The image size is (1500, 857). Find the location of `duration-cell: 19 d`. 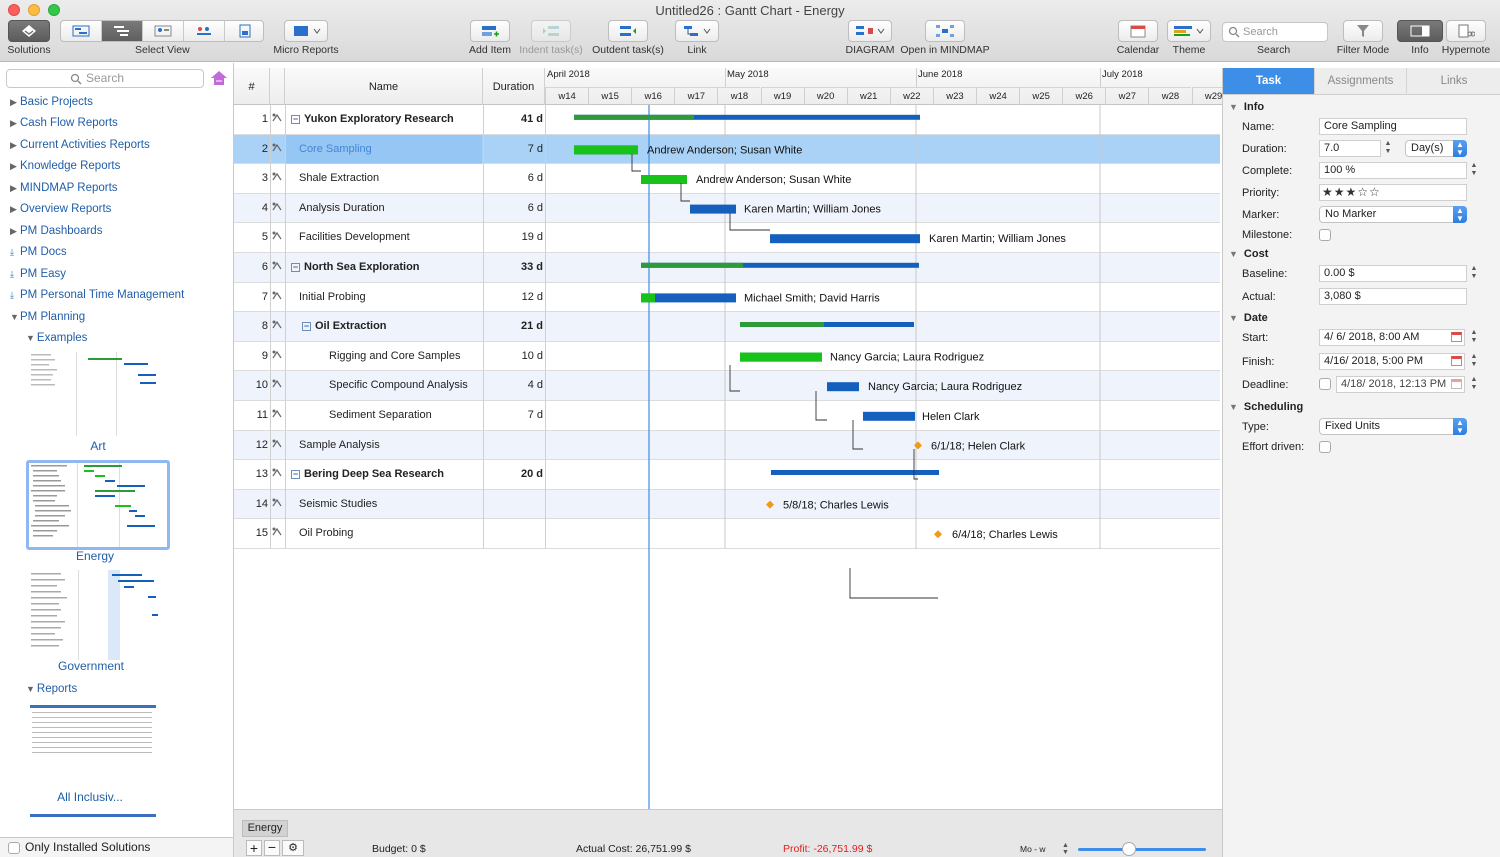

duration-cell: 19 d is located at coordinates (513, 237).